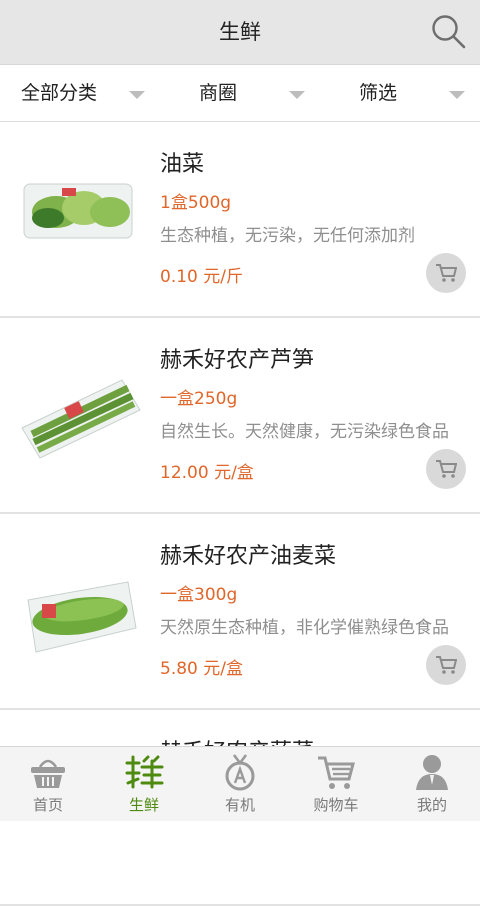 The image size is (480, 906). I want to click on tab-cart-label: 购物车, so click(336, 805).